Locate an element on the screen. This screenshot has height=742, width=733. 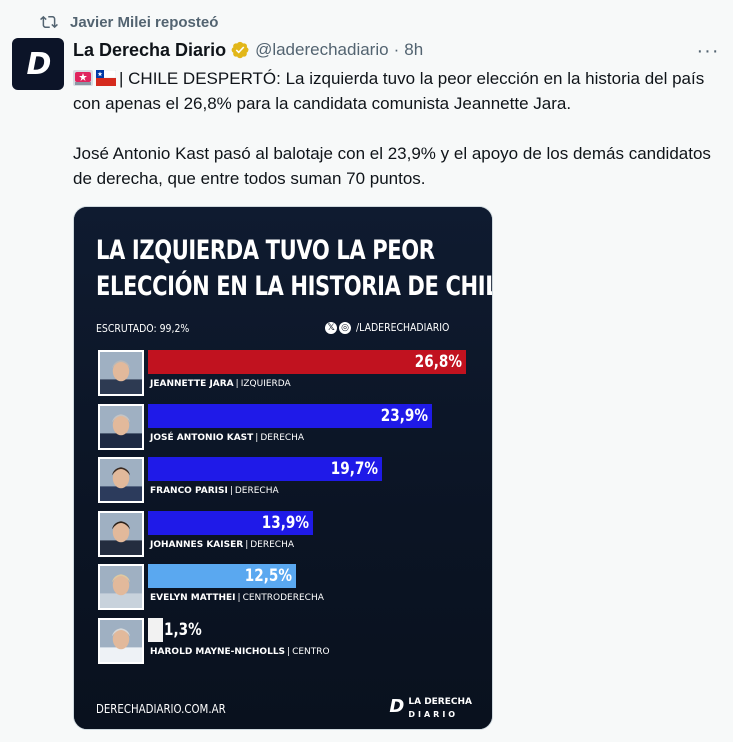
repost-indicator: Javier Milei reposteó is located at coordinates (129, 22).